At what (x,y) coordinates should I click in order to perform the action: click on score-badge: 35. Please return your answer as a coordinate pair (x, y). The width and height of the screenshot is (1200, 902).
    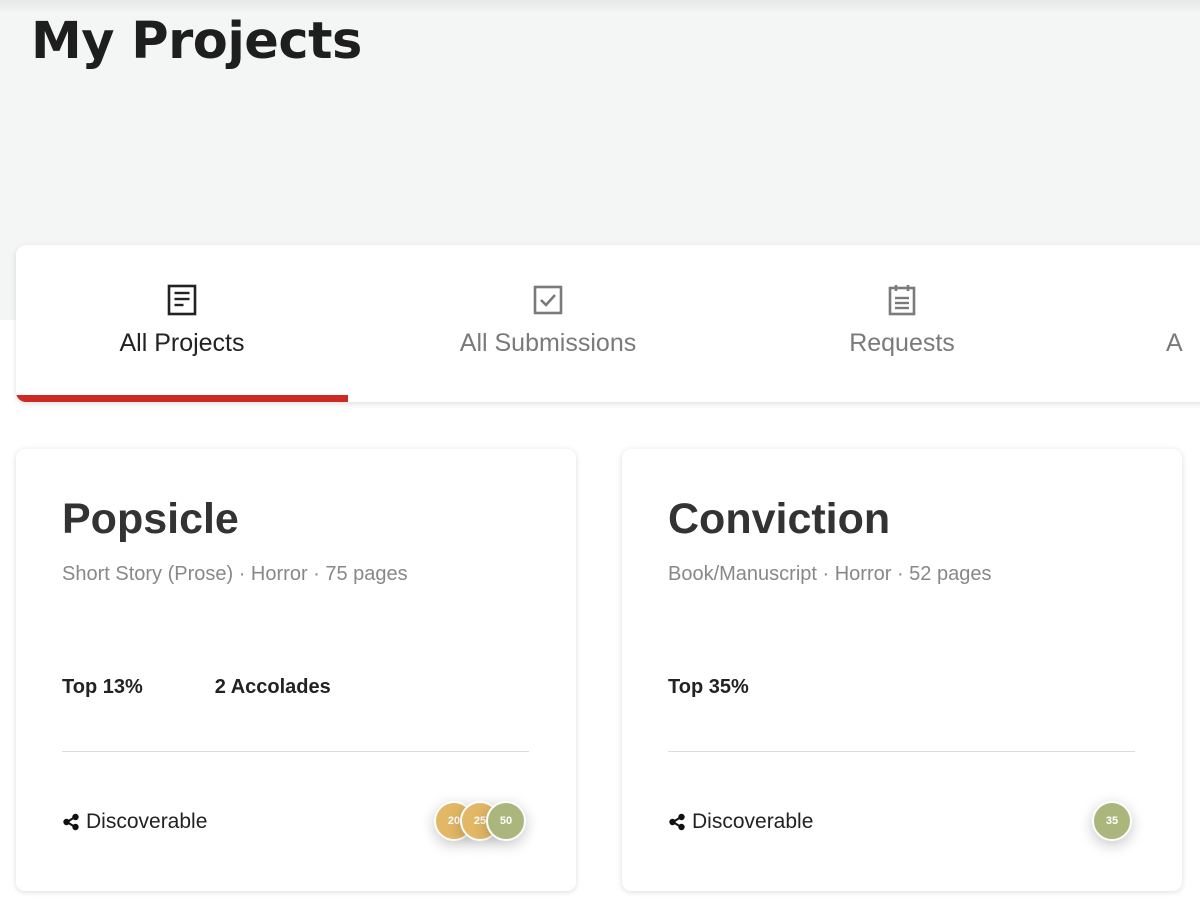
    Looking at the image, I should click on (1112, 821).